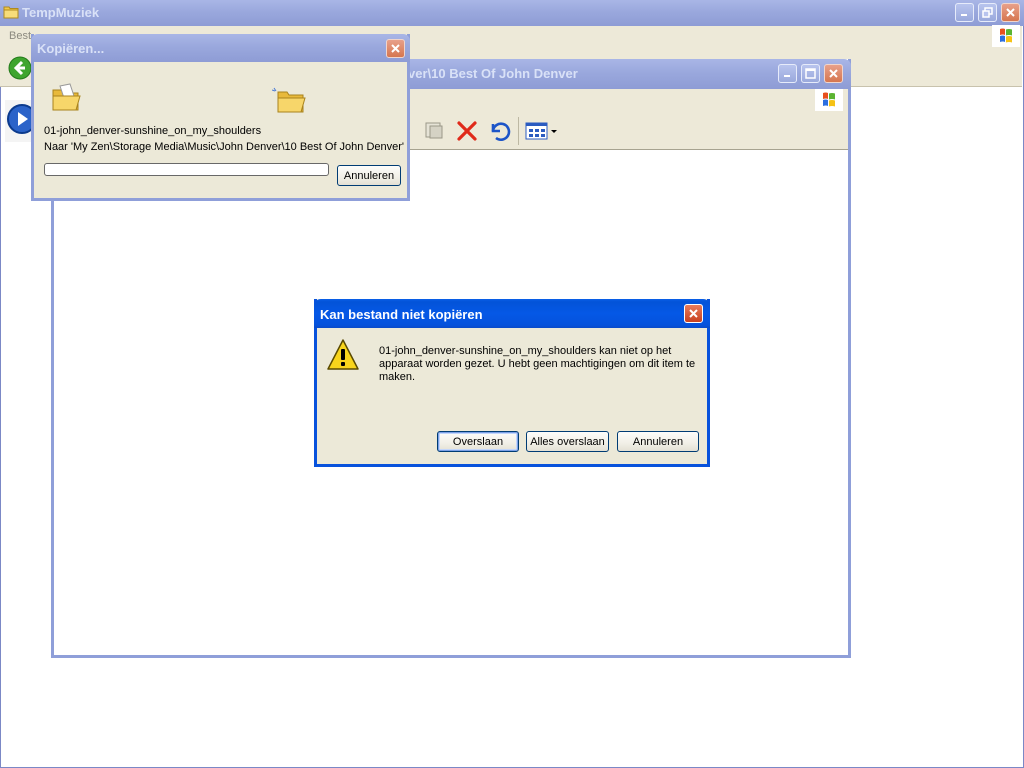 Image resolution: width=1024 pixels, height=768 pixels. What do you see at coordinates (542, 131) in the screenshot?
I see `views-icon` at bounding box center [542, 131].